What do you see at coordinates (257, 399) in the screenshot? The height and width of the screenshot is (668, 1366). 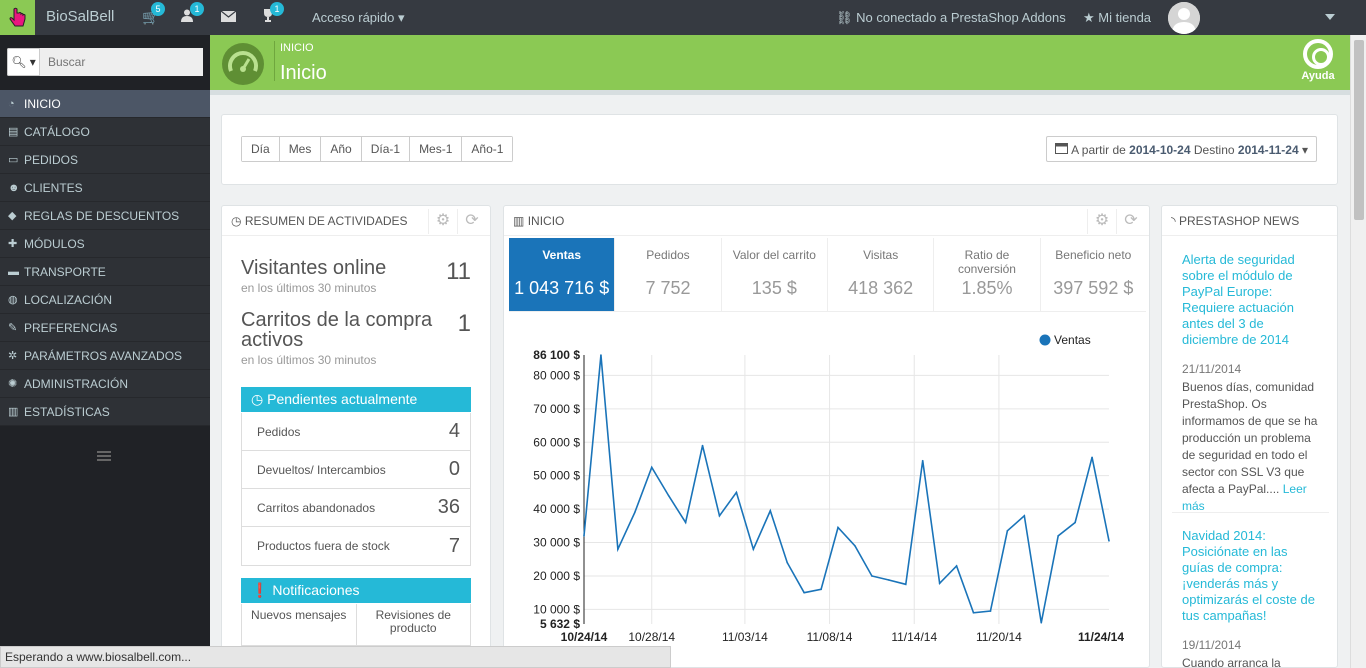 I see `clock-icon: ◷` at bounding box center [257, 399].